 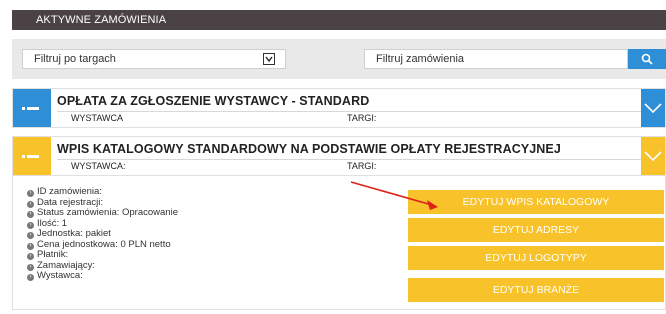 I want to click on annotation-arrow-icon, so click(x=394, y=195).